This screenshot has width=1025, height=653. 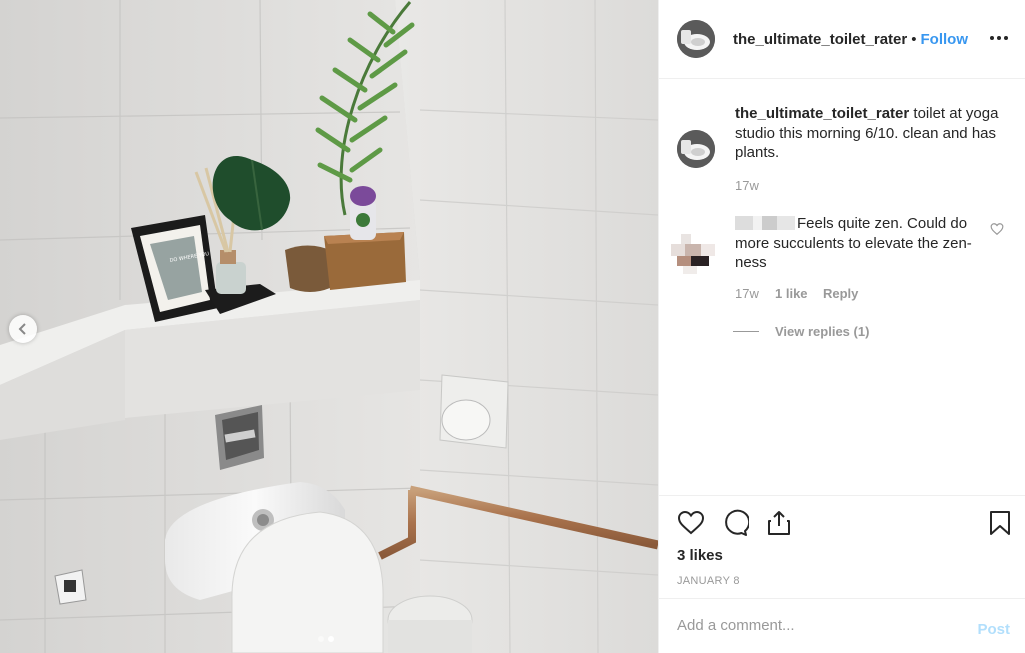 I want to click on replies-divider, so click(x=746, y=331).